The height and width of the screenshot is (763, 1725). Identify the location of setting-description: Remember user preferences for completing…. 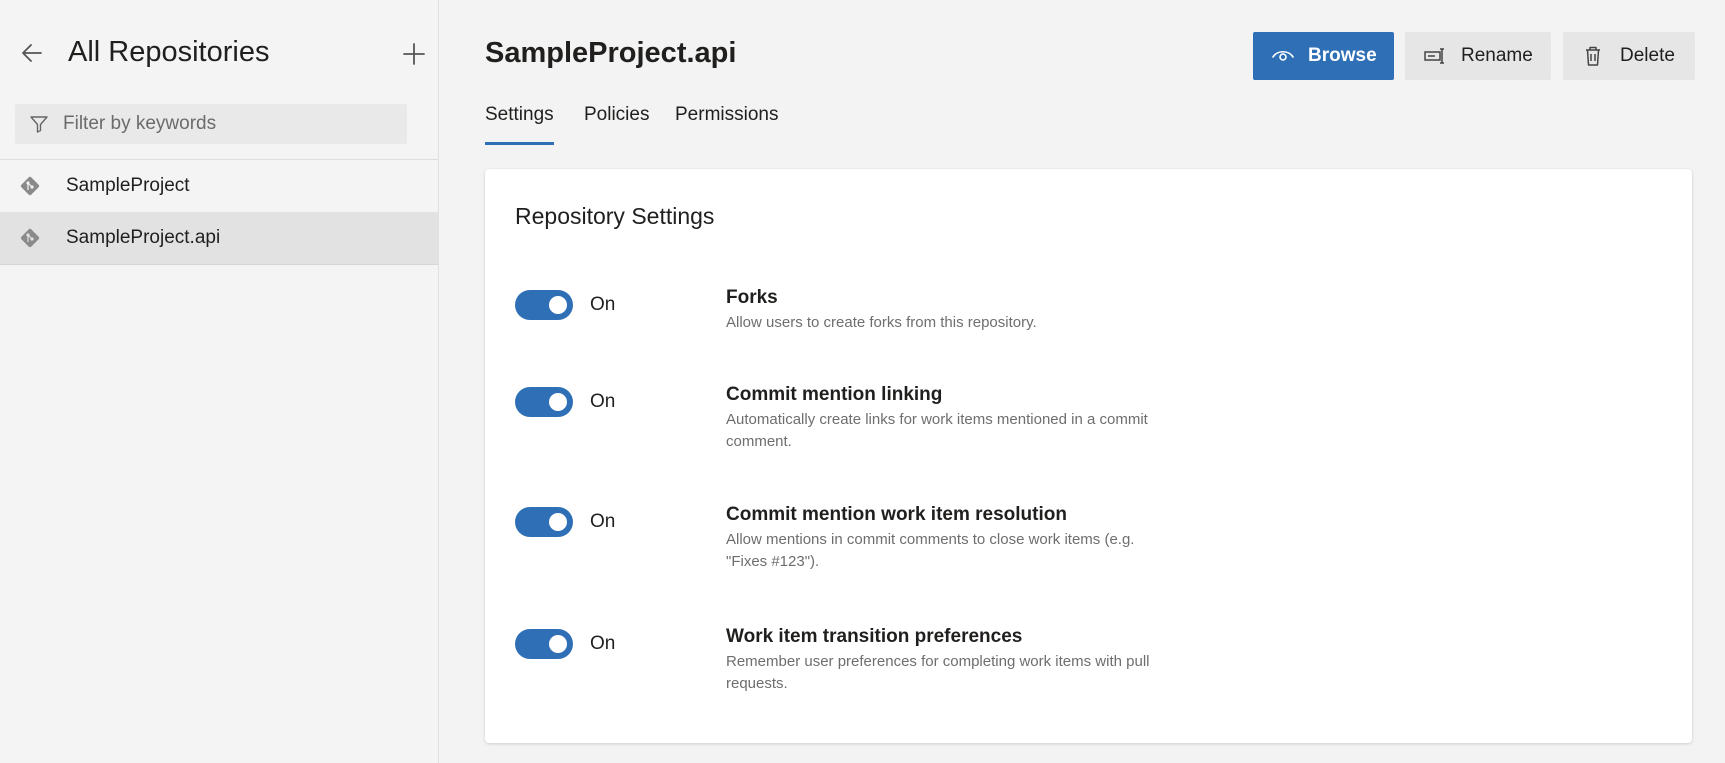
(938, 672).